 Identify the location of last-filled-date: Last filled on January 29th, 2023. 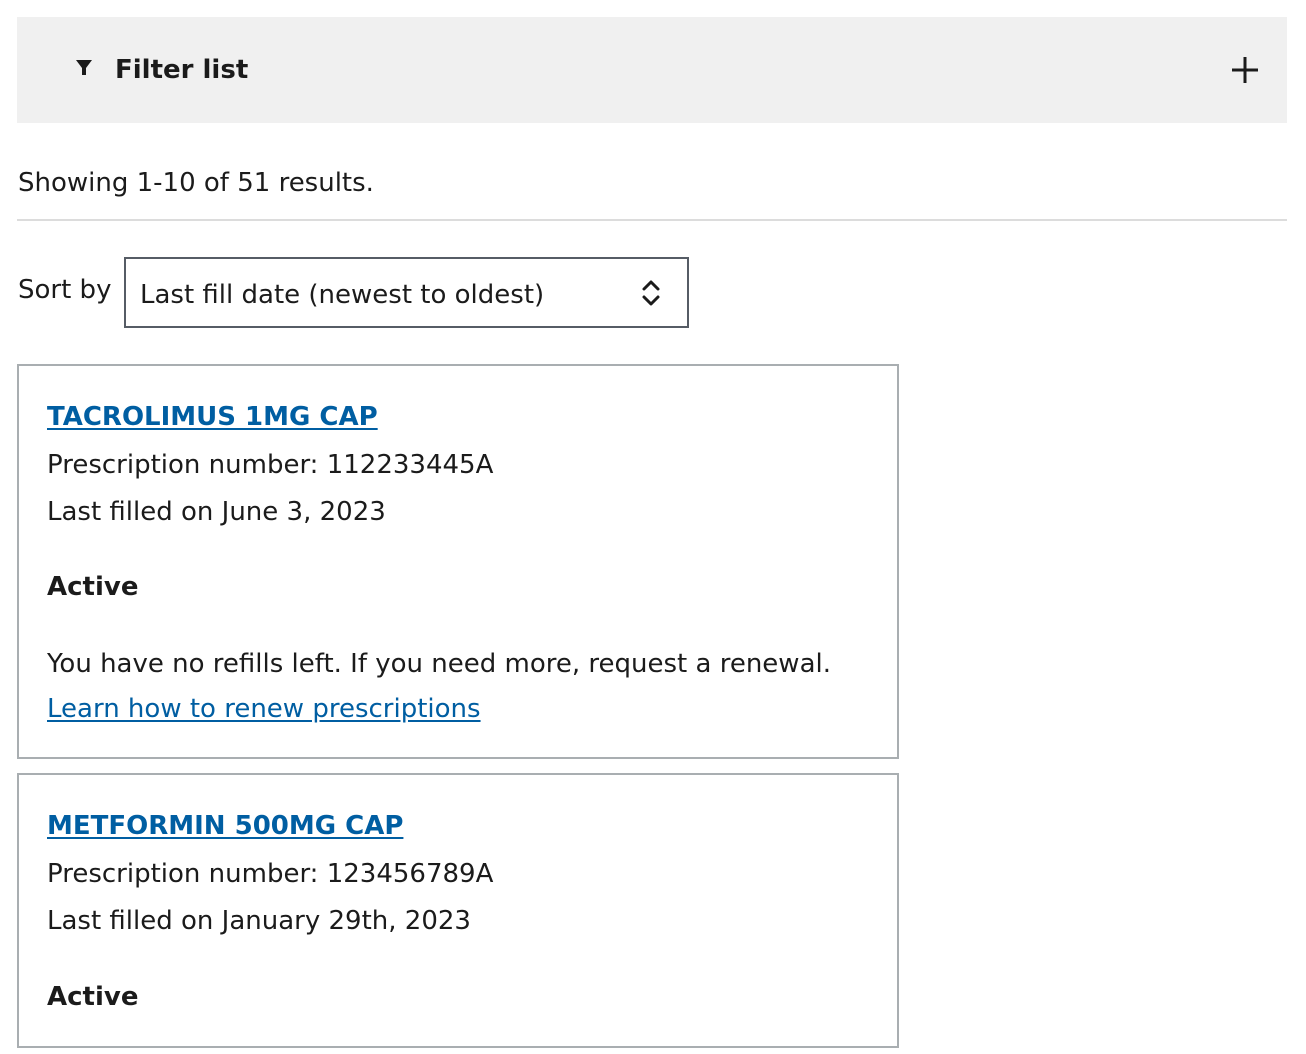
(259, 921).